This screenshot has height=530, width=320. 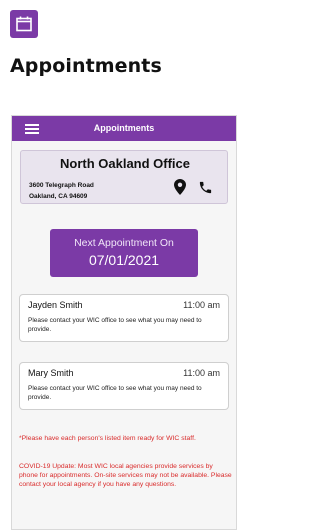 What do you see at coordinates (61, 185) in the screenshot?
I see `address-line-1: 3600 Telegraph Road` at bounding box center [61, 185].